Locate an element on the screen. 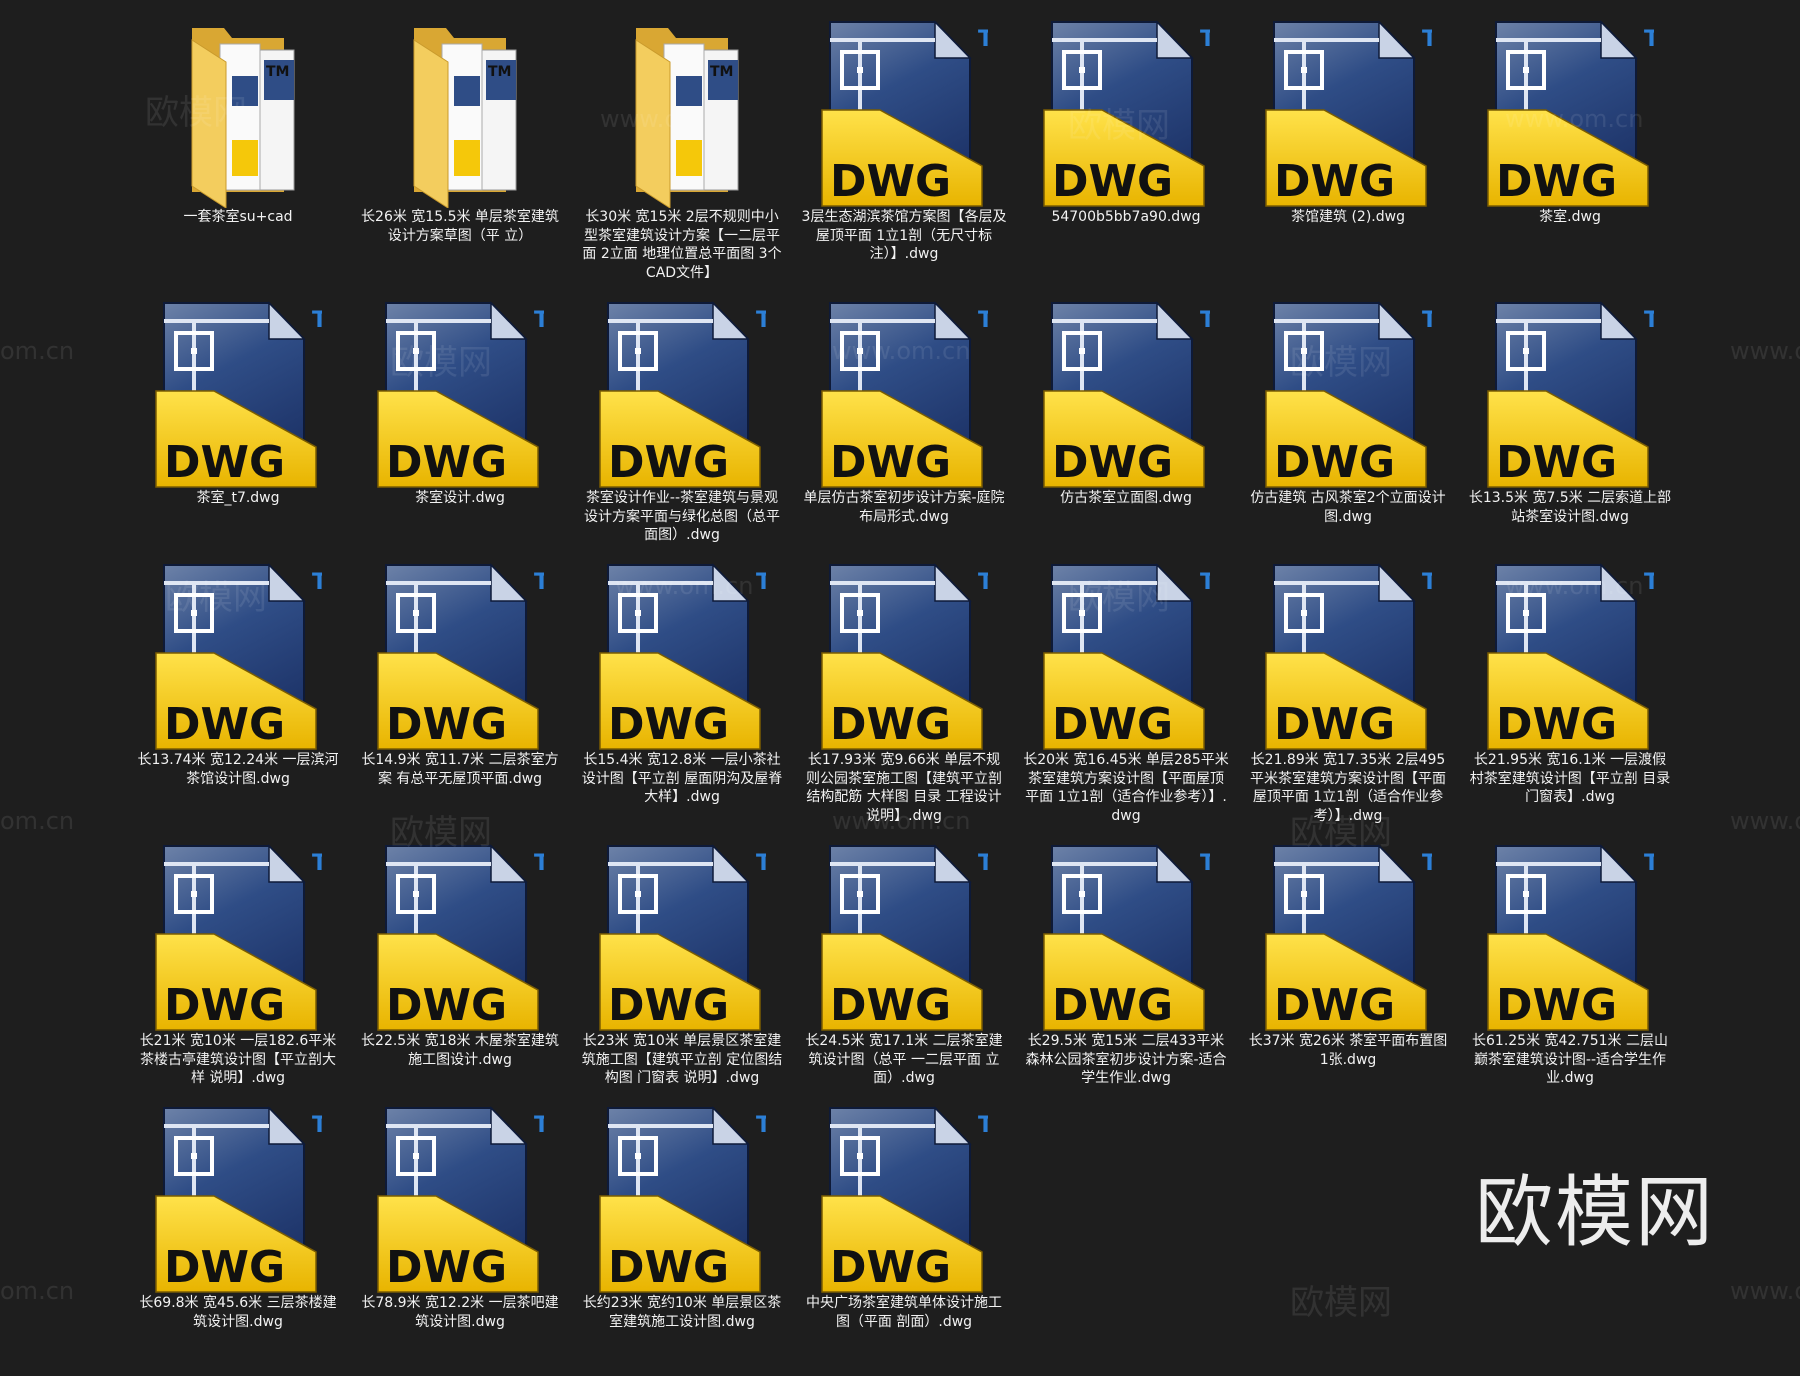 Image resolution: width=1800 pixels, height=1376 pixels. dwg-file-item: DWG TM 长约23米 宽约10米 单层景区茶室建筑施工设计图.dwg is located at coordinates (682, 1241).